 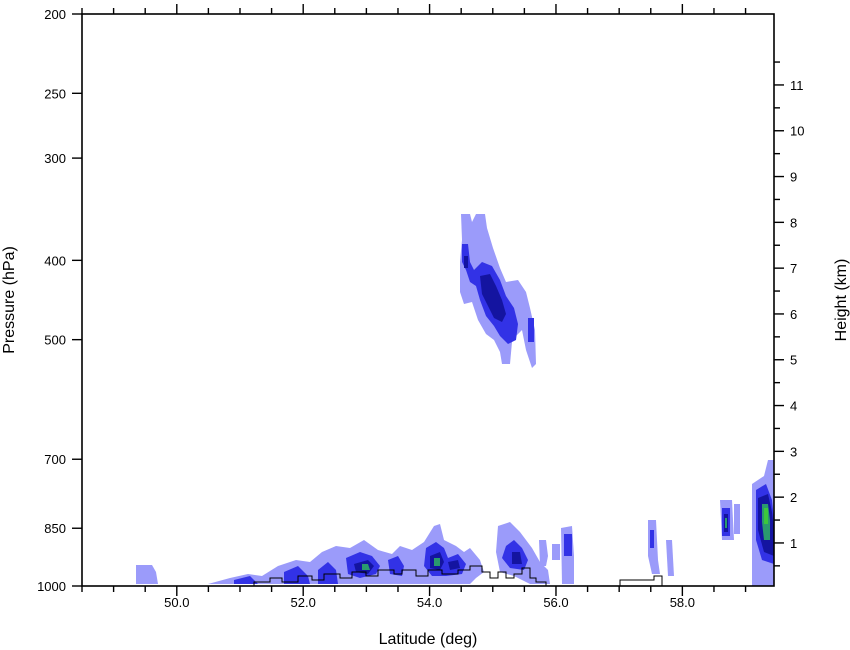 I want to click on y-left-tick-label: 300, so click(x=55, y=158).